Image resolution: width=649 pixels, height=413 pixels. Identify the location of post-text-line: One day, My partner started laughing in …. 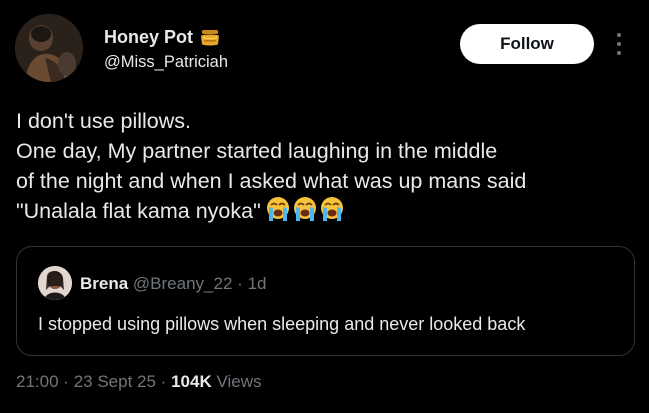
(257, 151).